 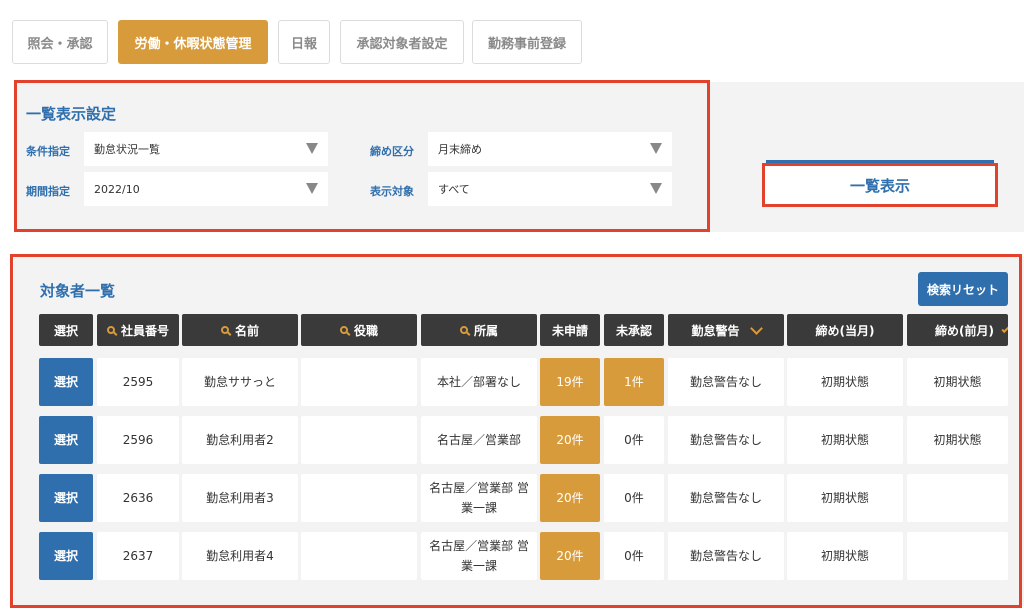 I want to click on header-label: 選択, so click(x=65, y=330).